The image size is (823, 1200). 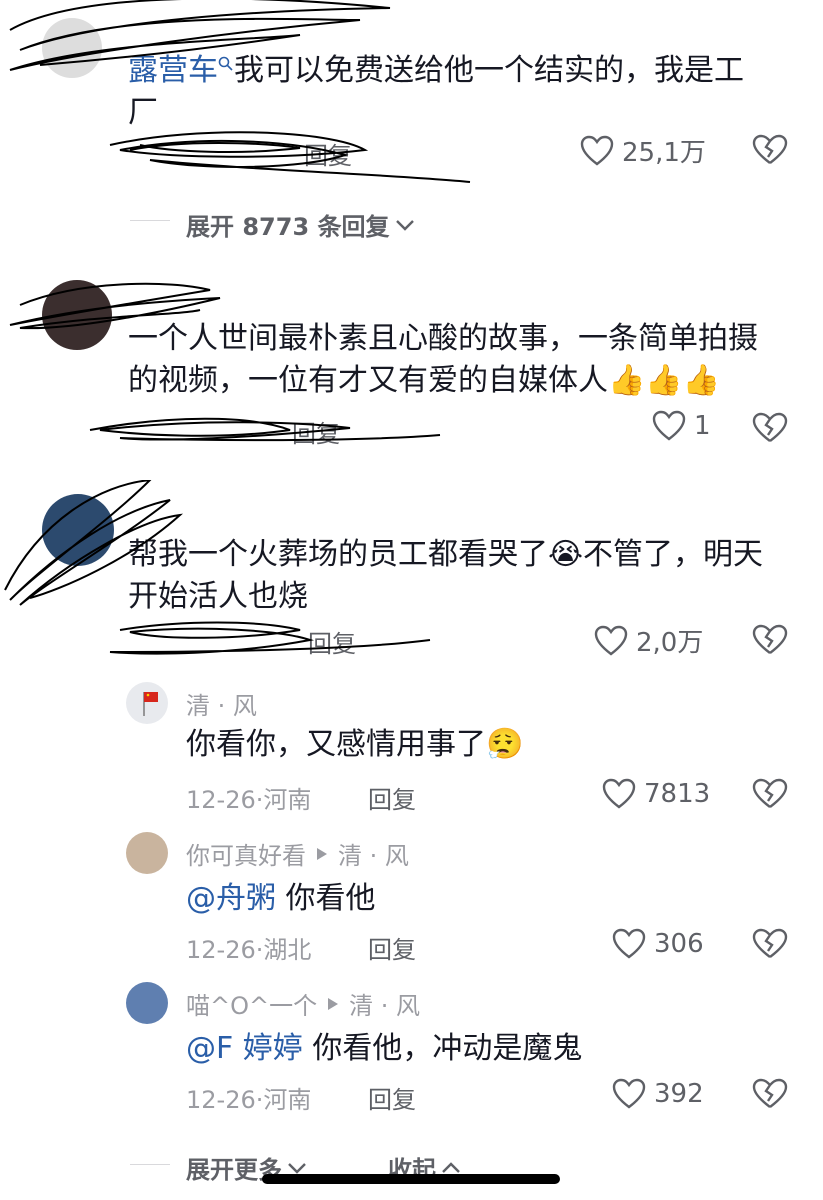 I want to click on like-count: 25,1万, so click(x=664, y=153).